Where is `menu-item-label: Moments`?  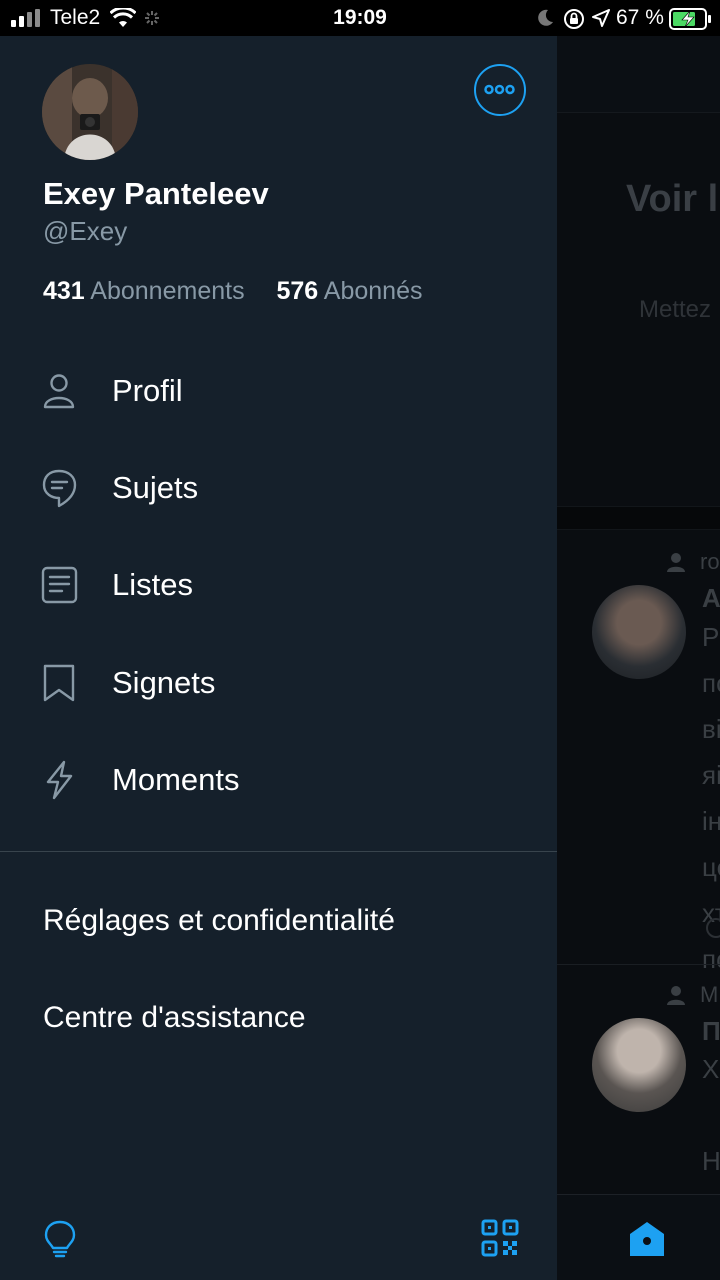 menu-item-label: Moments is located at coordinates (176, 779).